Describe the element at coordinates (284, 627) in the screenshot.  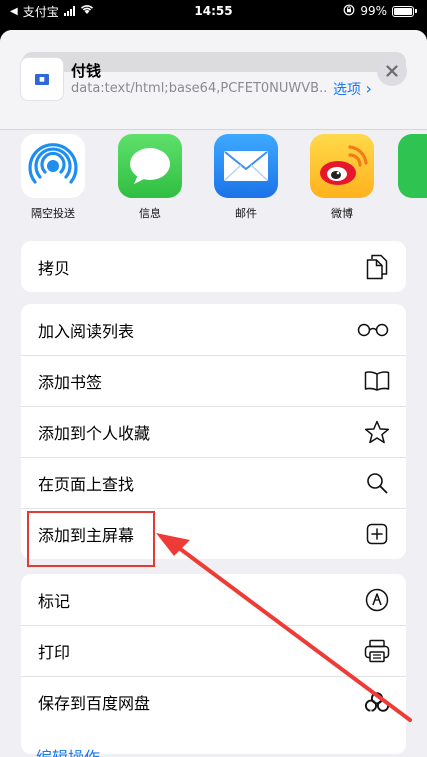
I see `pointer-arrow` at that location.